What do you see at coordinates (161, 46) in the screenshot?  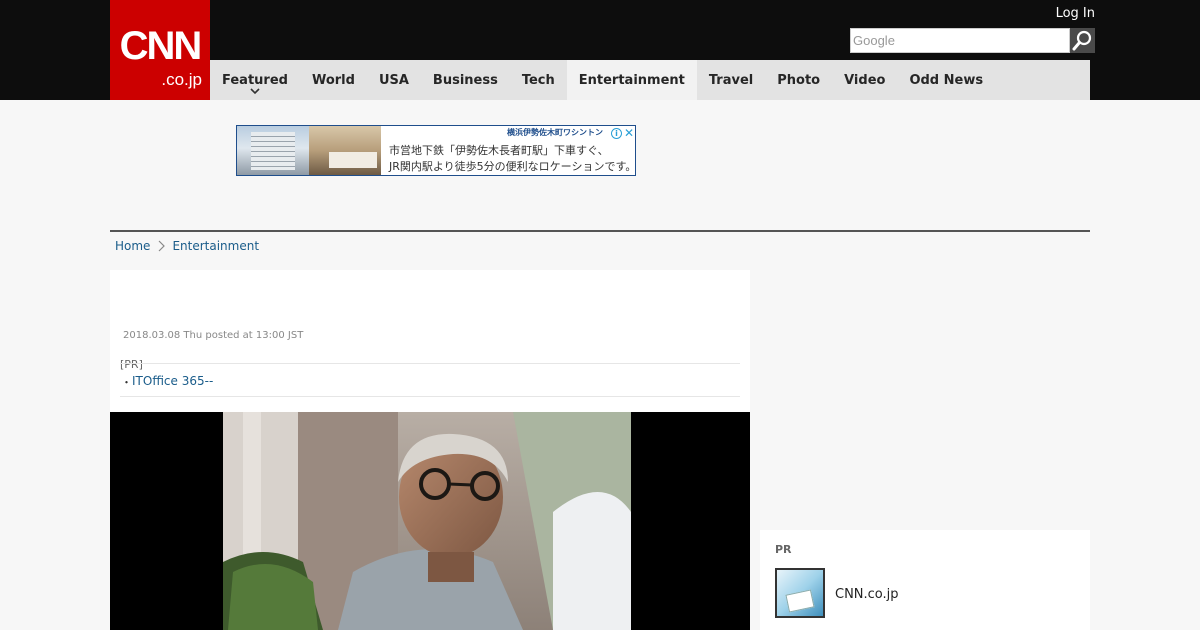 I see `logo-text: CNN` at bounding box center [161, 46].